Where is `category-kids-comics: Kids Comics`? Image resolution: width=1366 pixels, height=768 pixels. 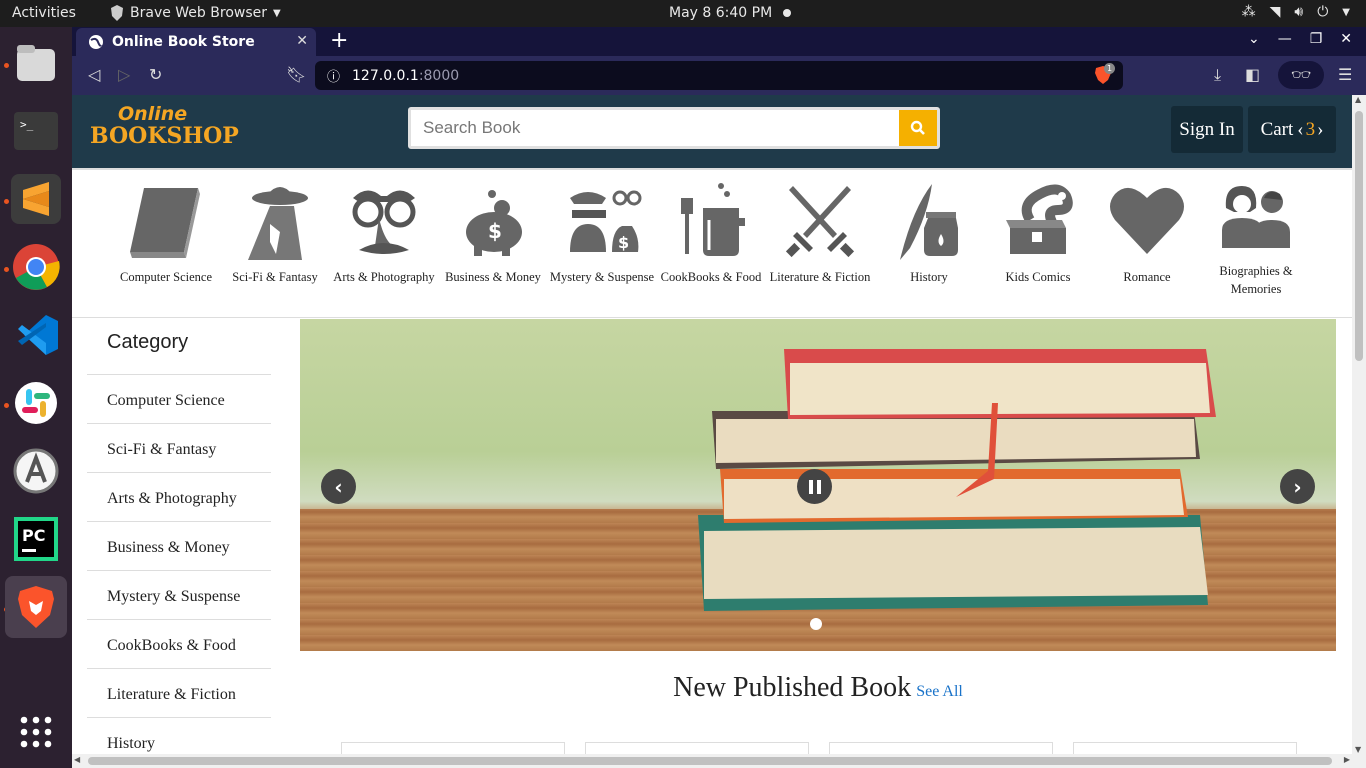
category-kids-comics: Kids Comics is located at coordinates (1038, 233).